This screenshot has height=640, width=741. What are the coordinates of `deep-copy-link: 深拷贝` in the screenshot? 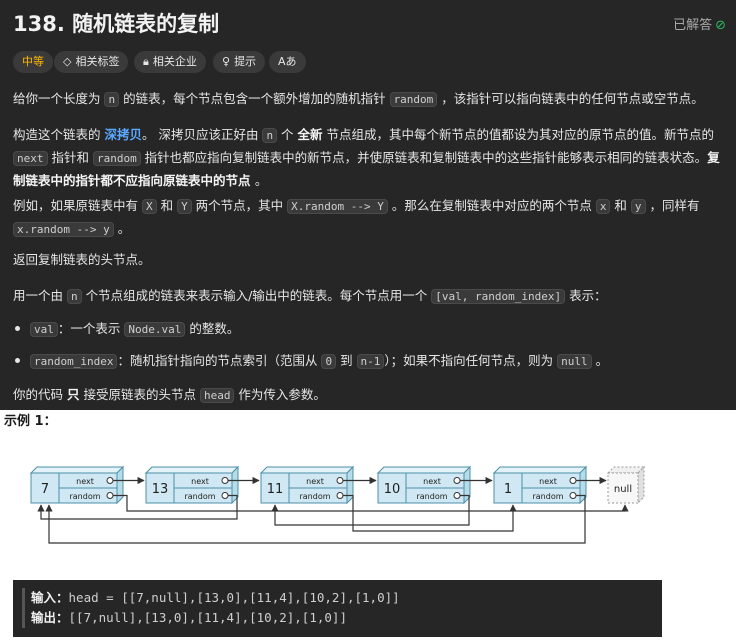 It's located at (123, 134).